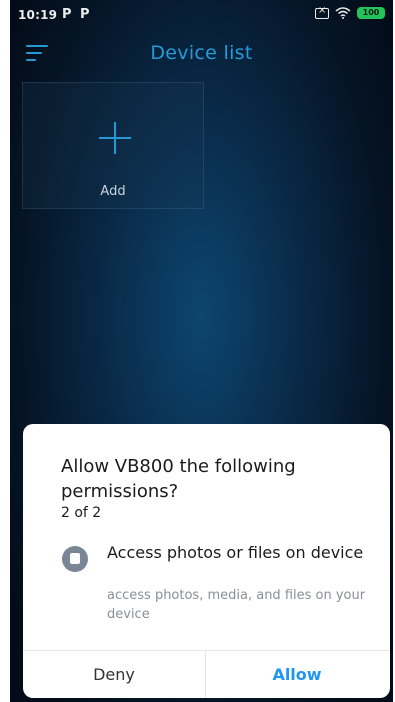 The image size is (395, 702). Describe the element at coordinates (178, 479) in the screenshot. I see `dialog-title: Allow VB800 the following permissions?` at that location.